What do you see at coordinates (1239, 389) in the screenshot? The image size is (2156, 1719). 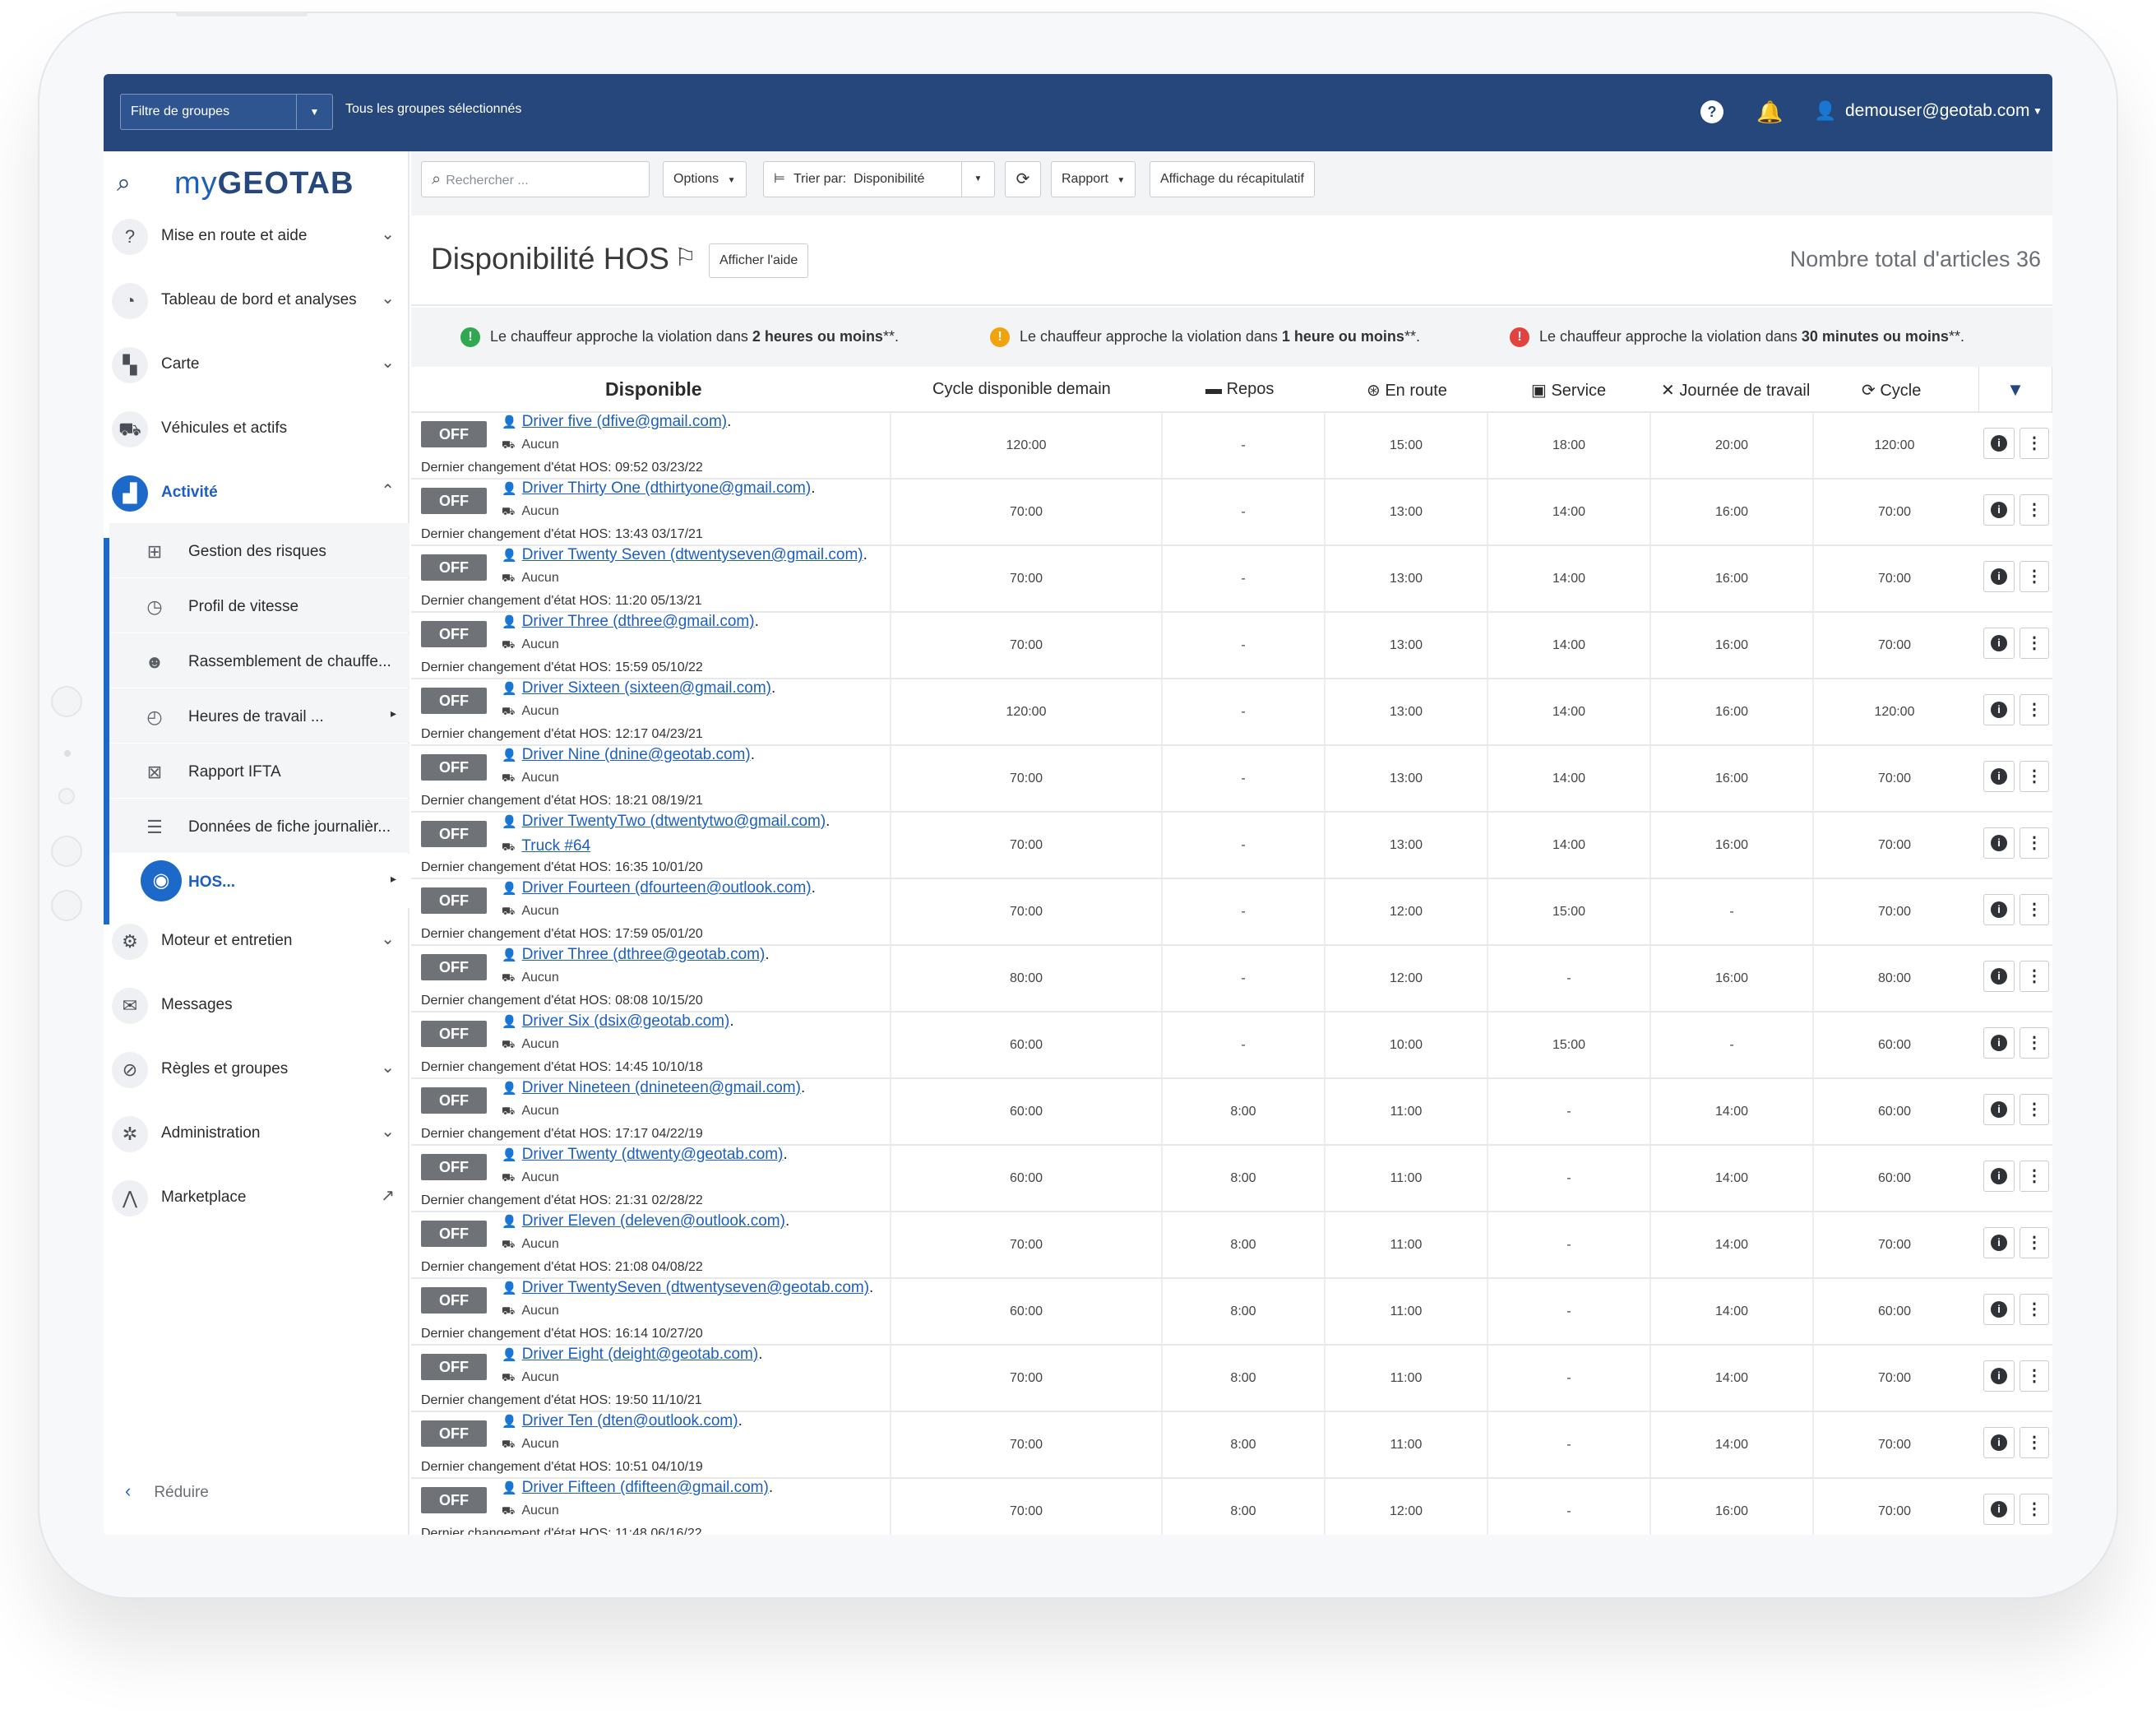 I see `column-rest: ▬ Repos` at bounding box center [1239, 389].